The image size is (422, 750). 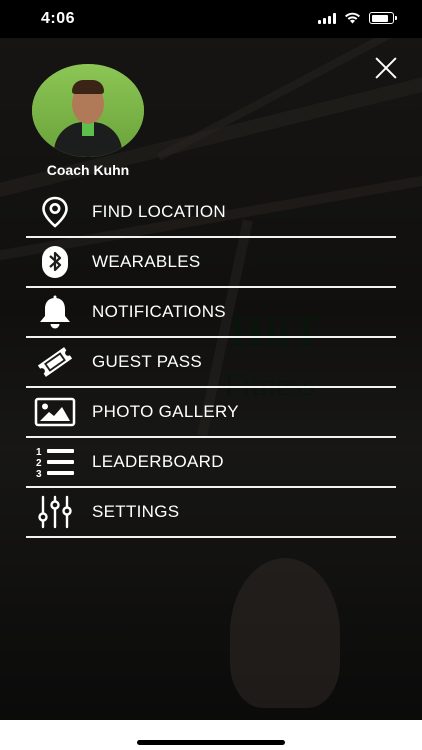 What do you see at coordinates (165, 411) in the screenshot?
I see `menu-item-label: PHOTO GALLERY` at bounding box center [165, 411].